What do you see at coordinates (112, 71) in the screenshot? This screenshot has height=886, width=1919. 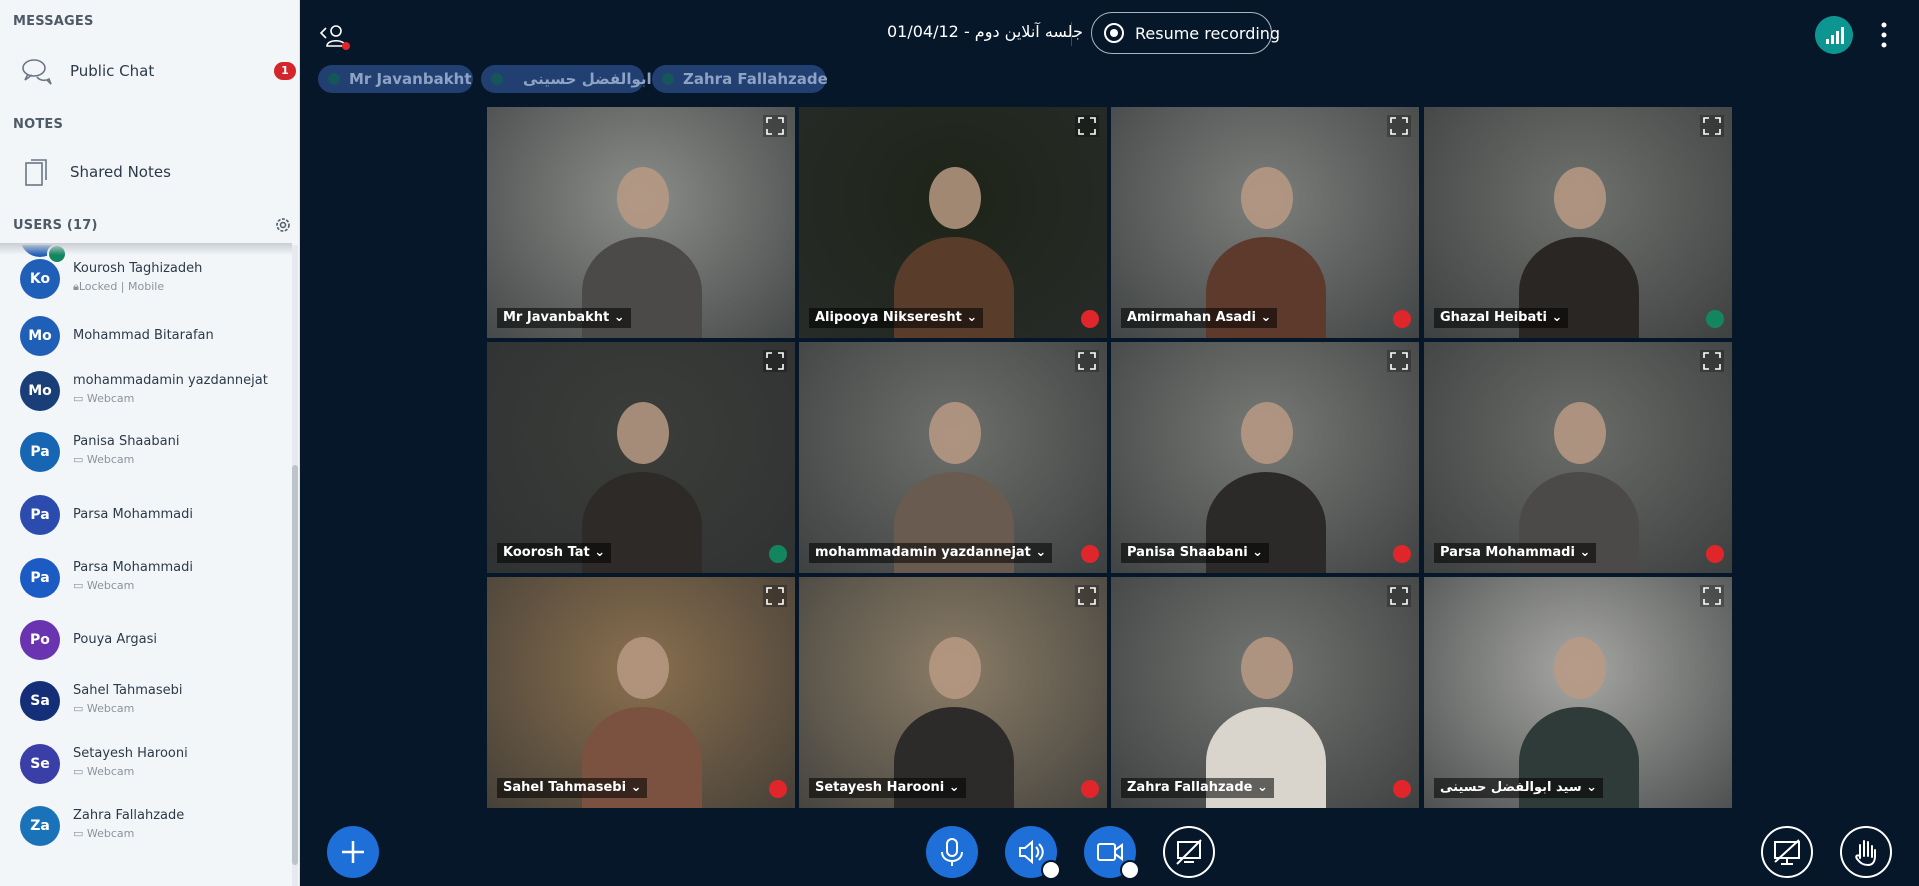 I see `public-chat-label: Public Chat` at bounding box center [112, 71].